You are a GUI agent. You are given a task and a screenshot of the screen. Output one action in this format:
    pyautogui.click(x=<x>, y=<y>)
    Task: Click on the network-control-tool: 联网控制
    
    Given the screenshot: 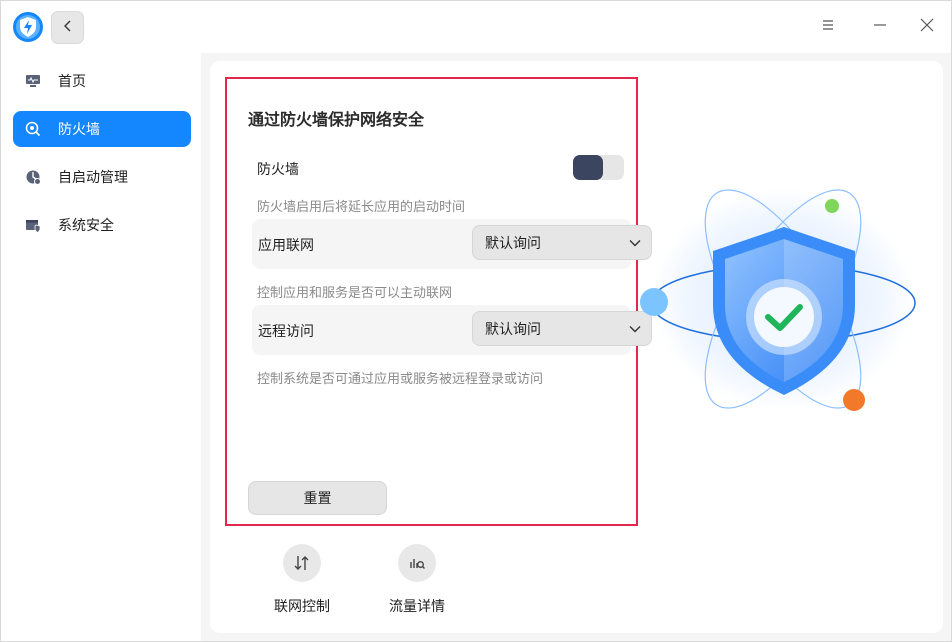 What is the action you would take?
    pyautogui.click(x=302, y=580)
    